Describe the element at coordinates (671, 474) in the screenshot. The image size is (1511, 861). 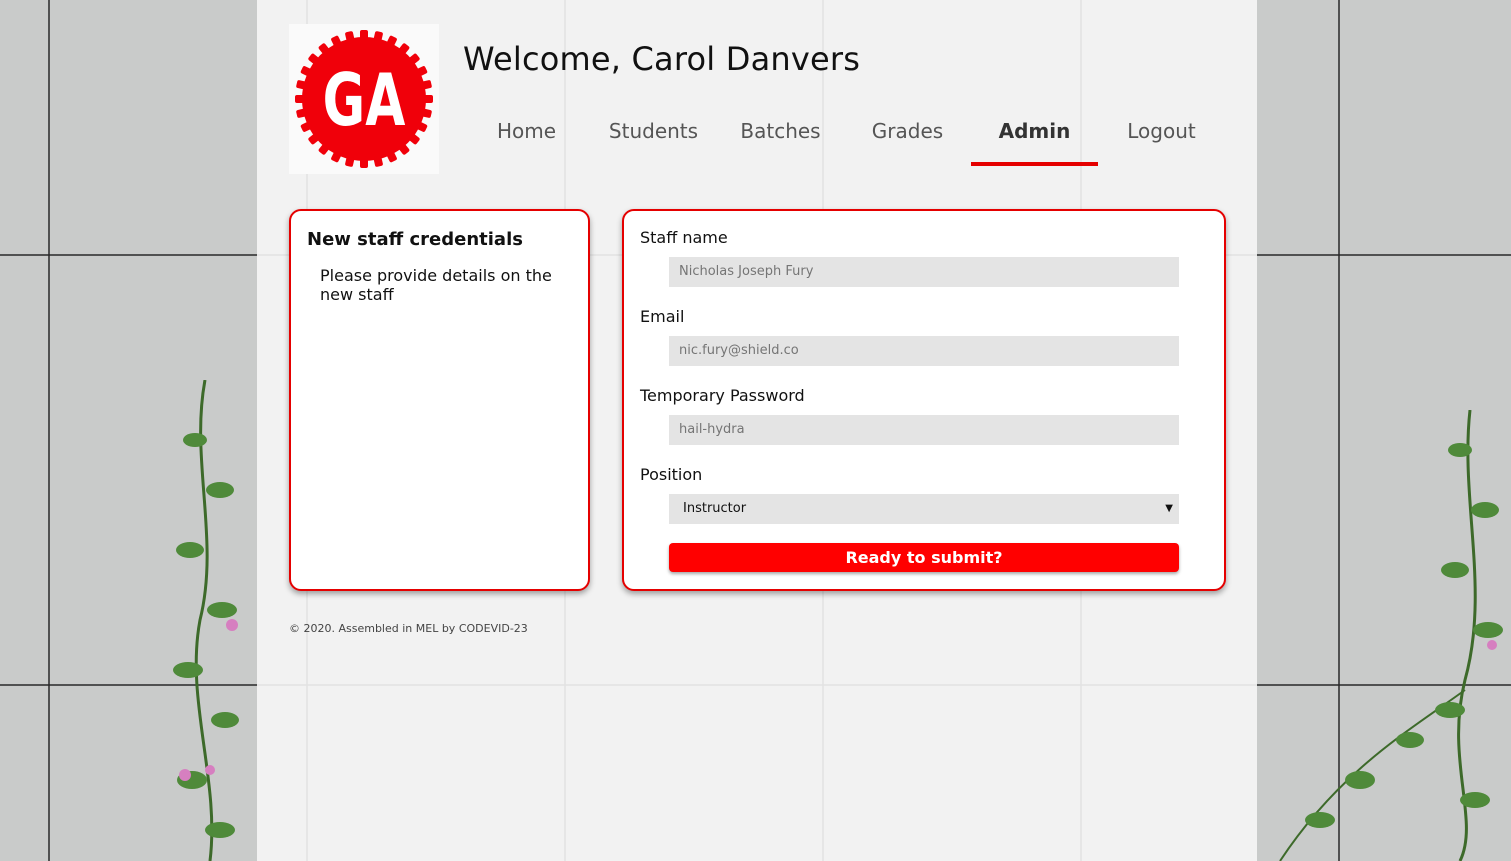
I see `position-label: Position` at that location.